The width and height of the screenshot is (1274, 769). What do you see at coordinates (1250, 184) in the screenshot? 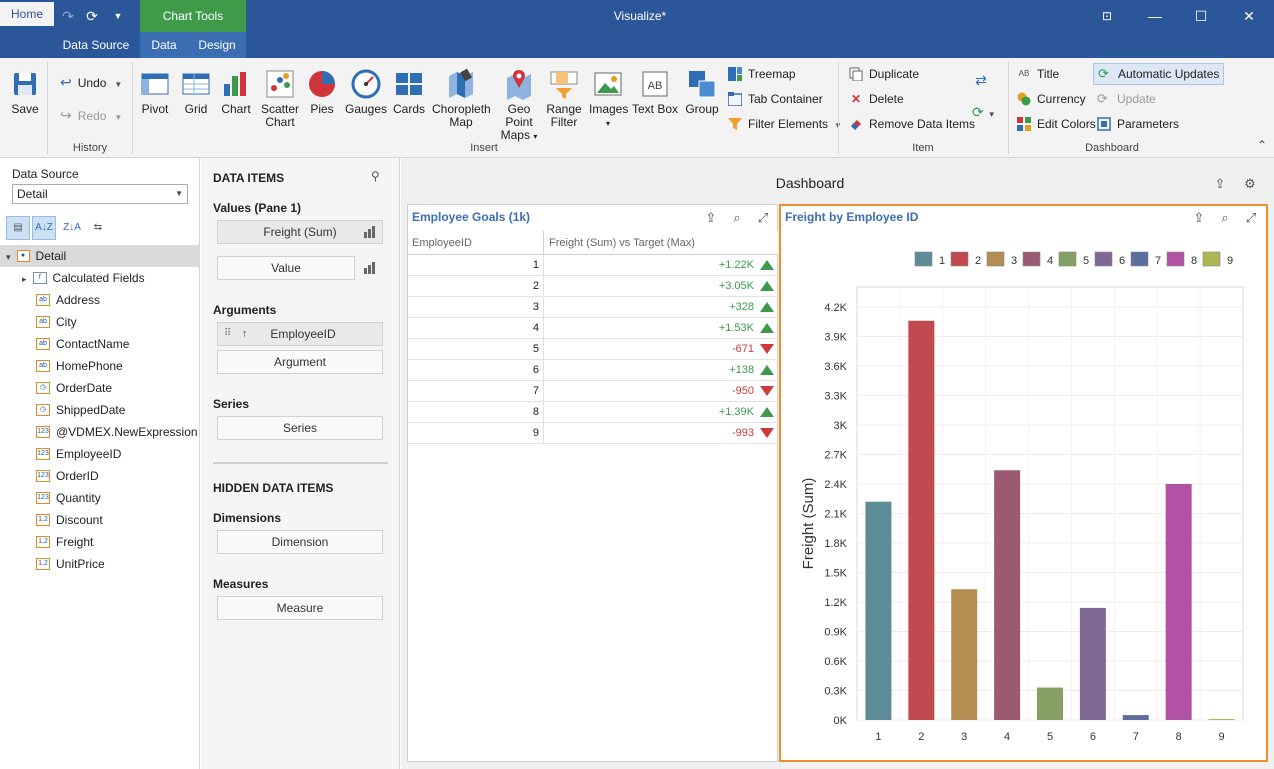
I see `parameters-panel-icon: ⚙` at bounding box center [1250, 184].